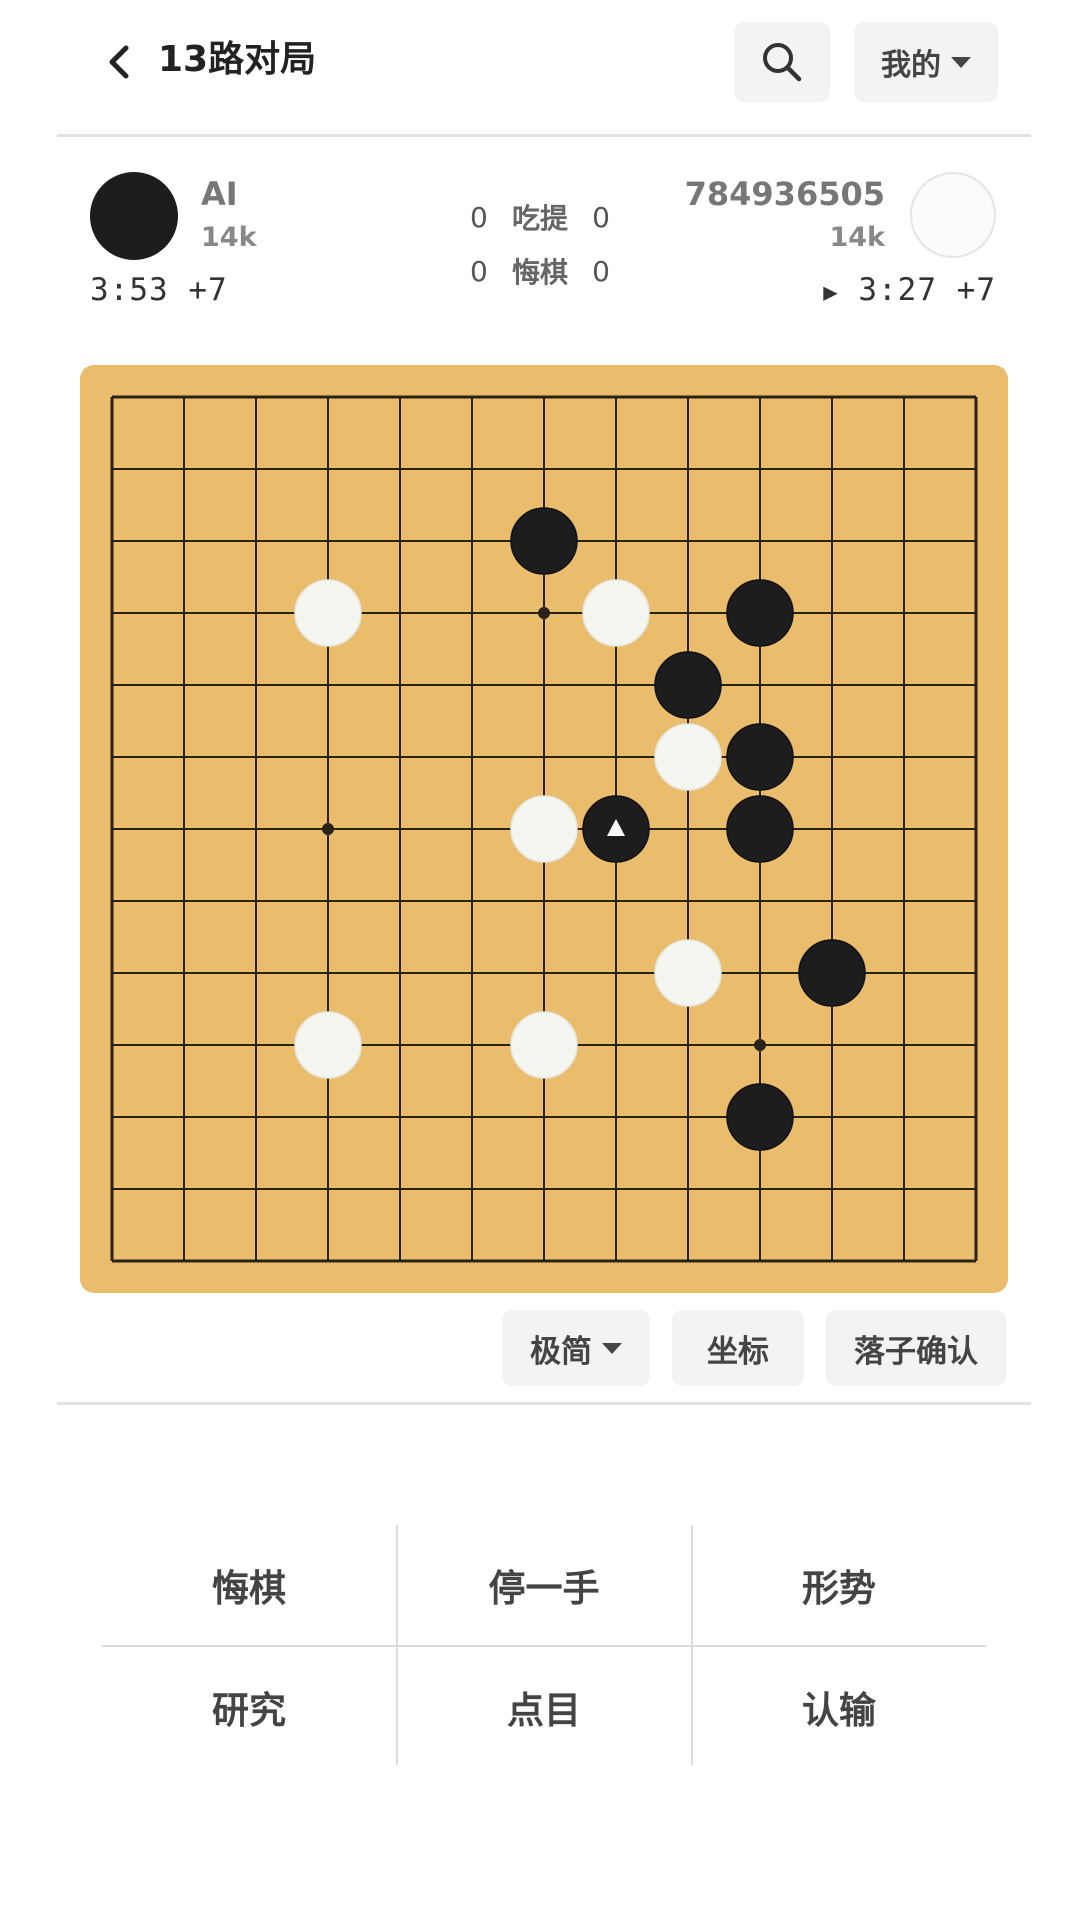  What do you see at coordinates (927, 290) in the screenshot?
I see `white-player-clock: 3:27 +7` at bounding box center [927, 290].